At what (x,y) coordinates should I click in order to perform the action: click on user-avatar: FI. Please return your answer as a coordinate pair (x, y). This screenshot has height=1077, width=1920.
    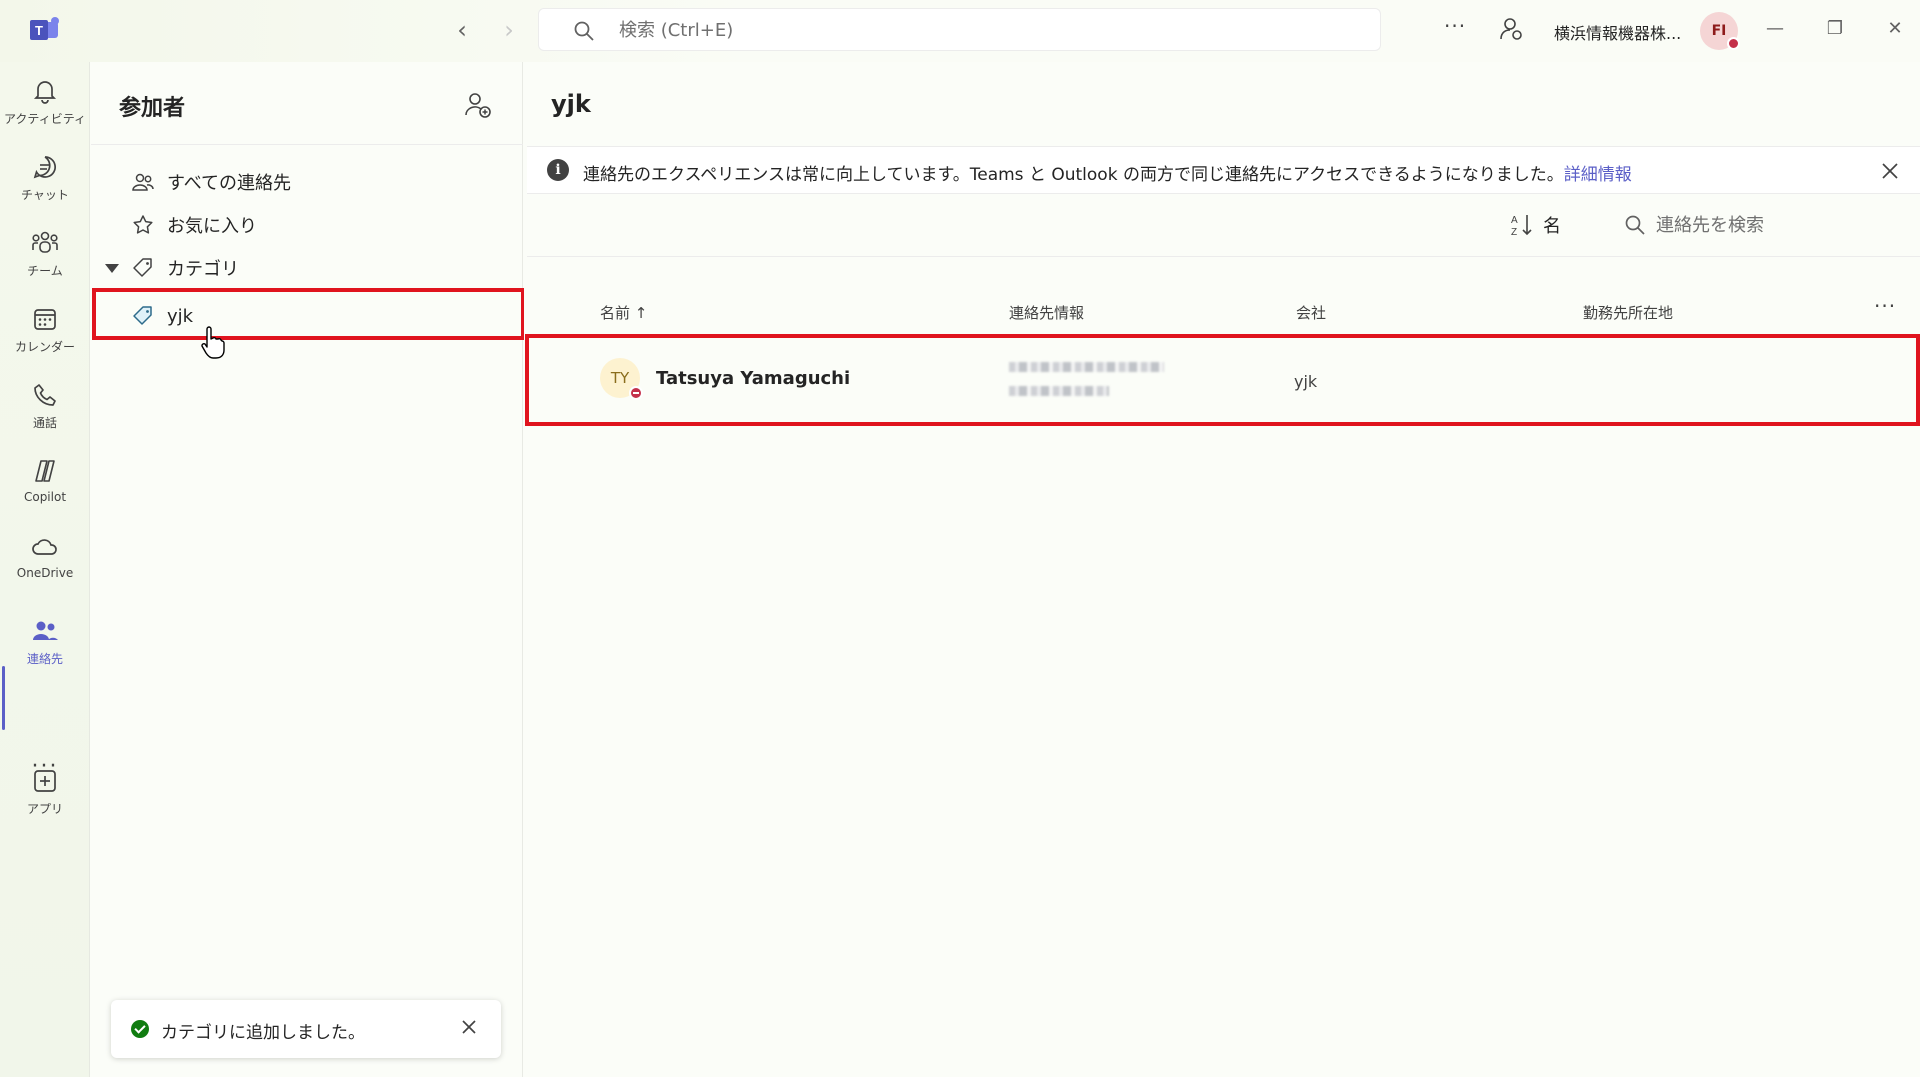
    Looking at the image, I should click on (1720, 31).